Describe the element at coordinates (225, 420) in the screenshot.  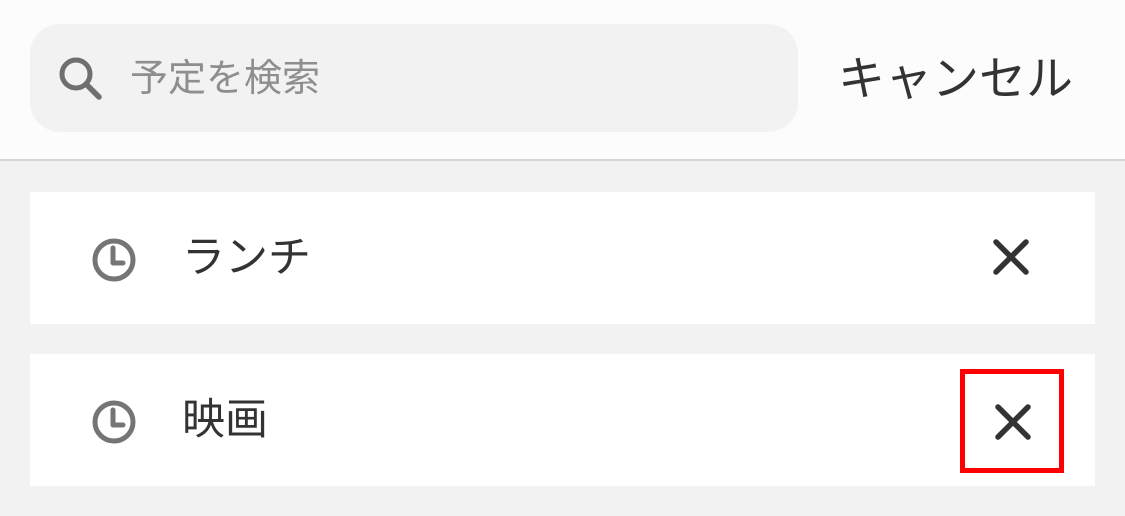
I see `history-item-label: 映画` at that location.